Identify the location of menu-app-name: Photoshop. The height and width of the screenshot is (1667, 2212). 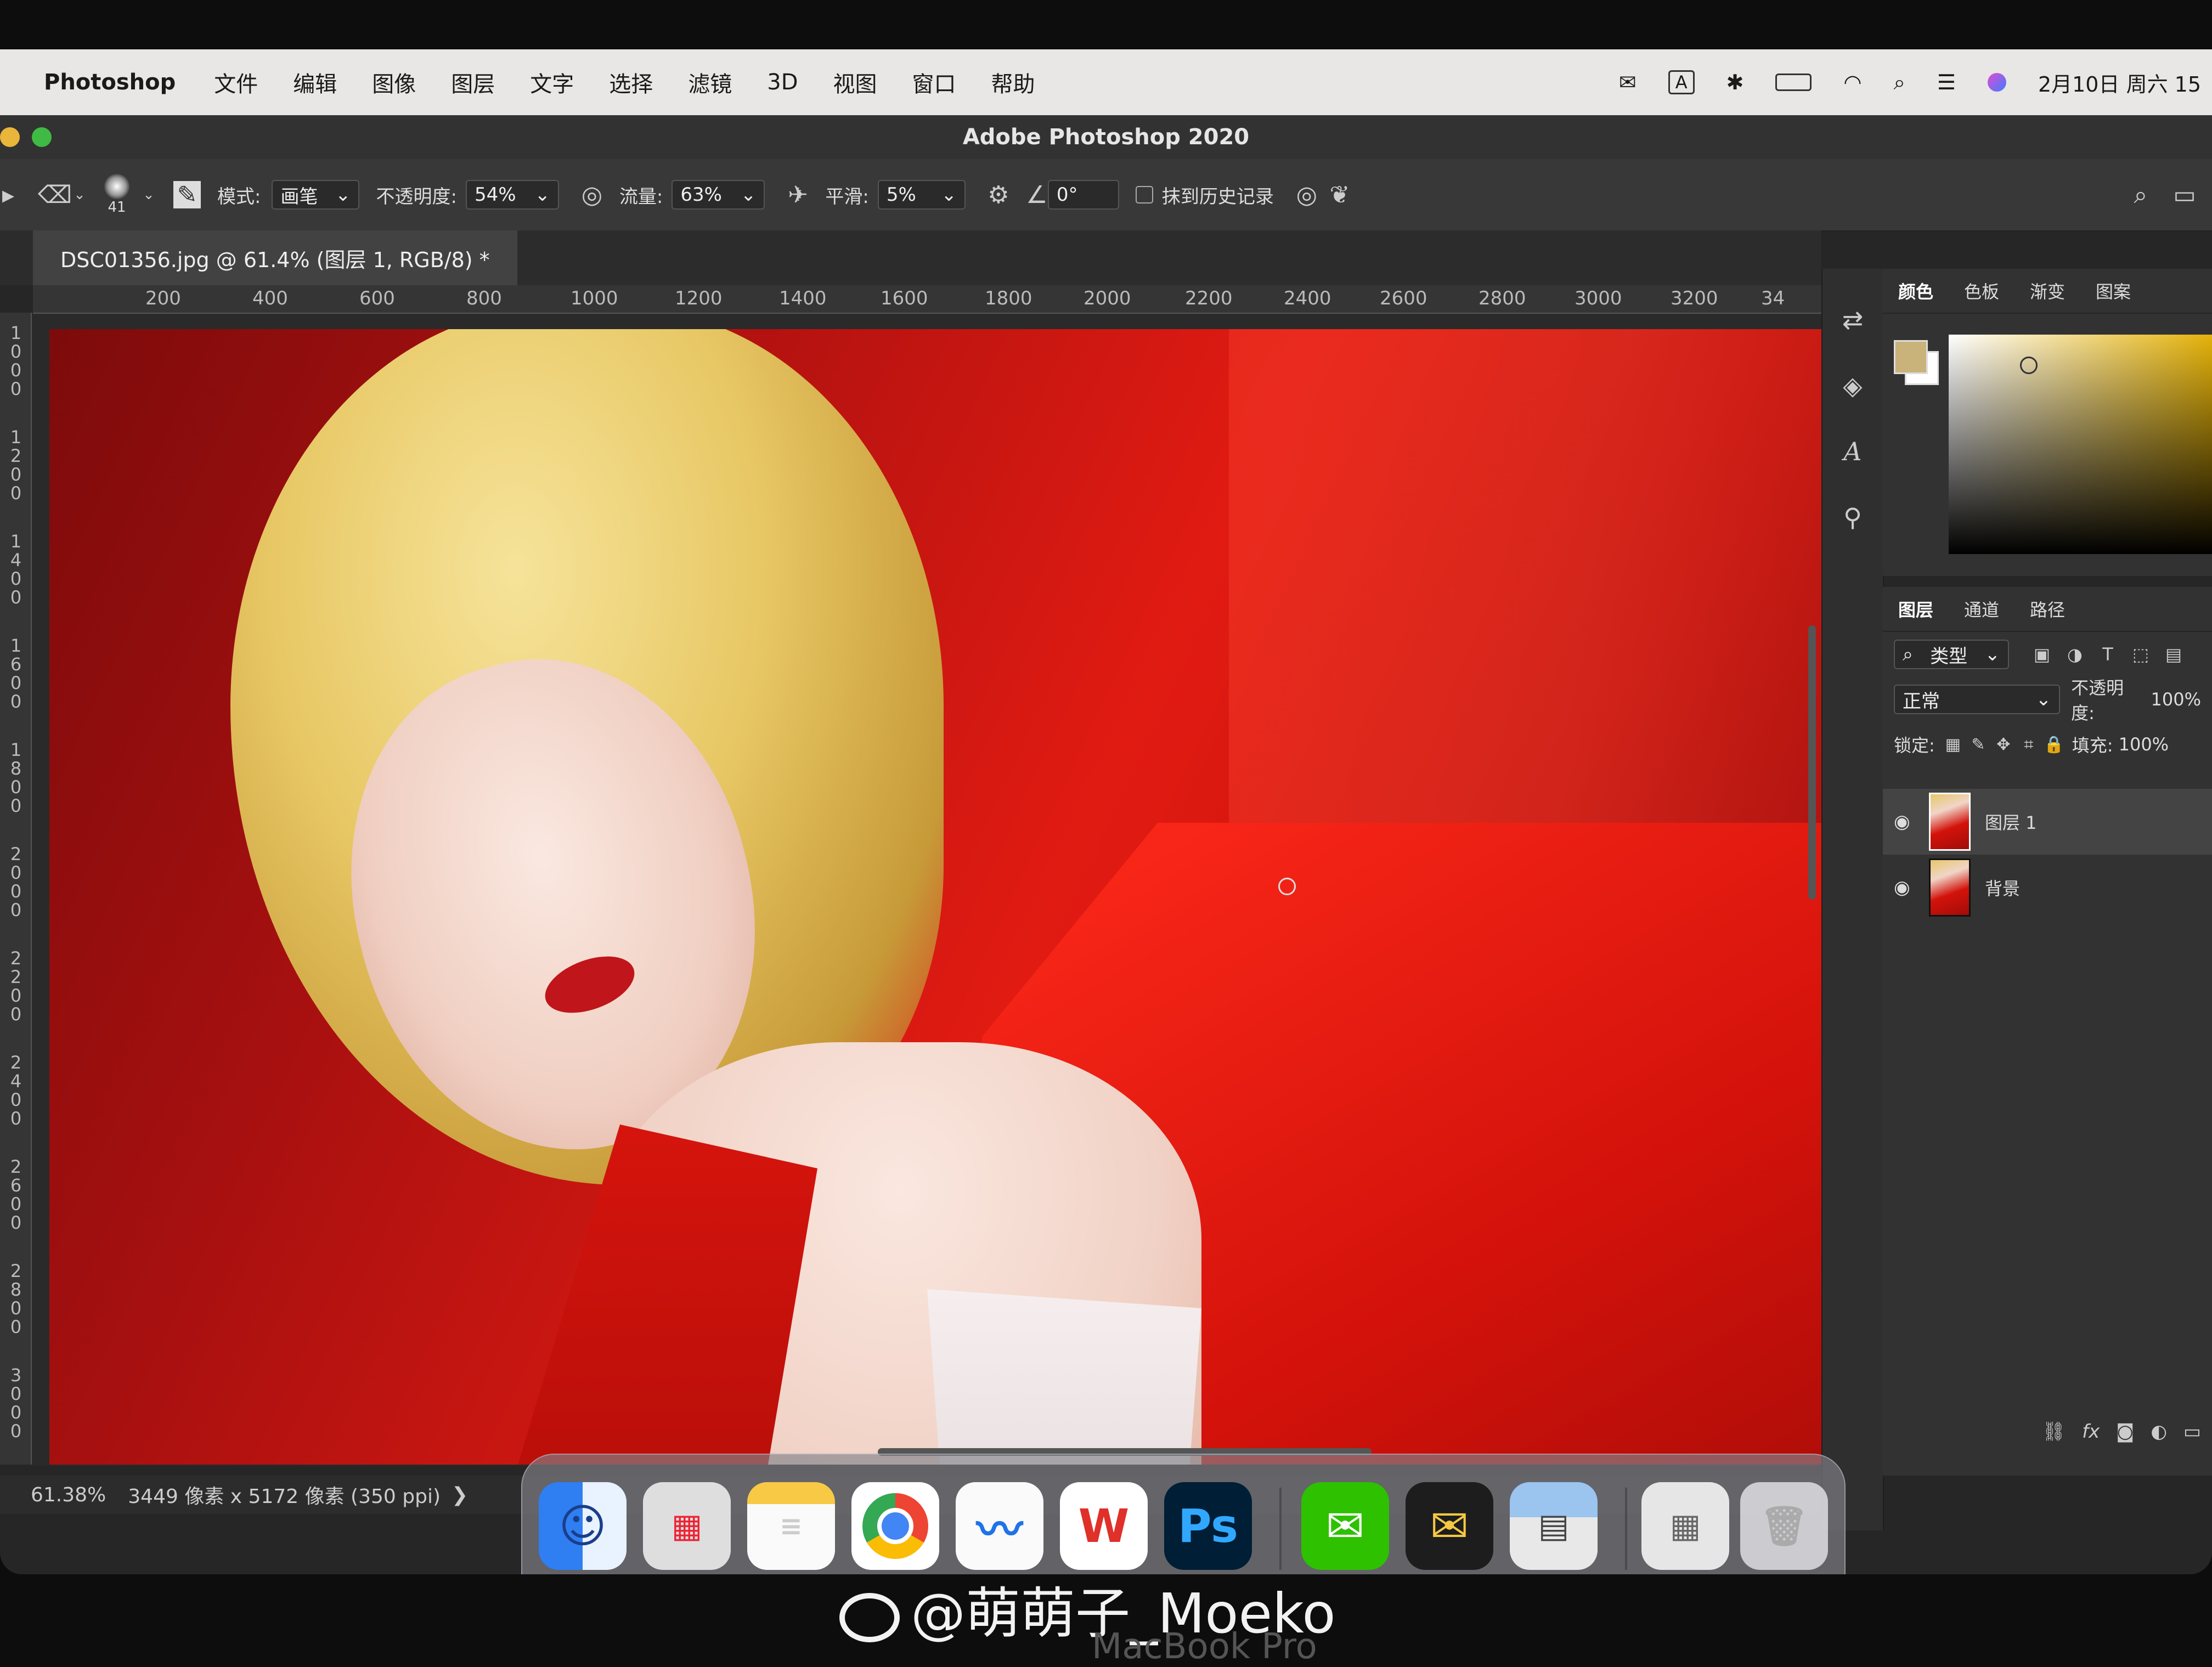
(110, 82).